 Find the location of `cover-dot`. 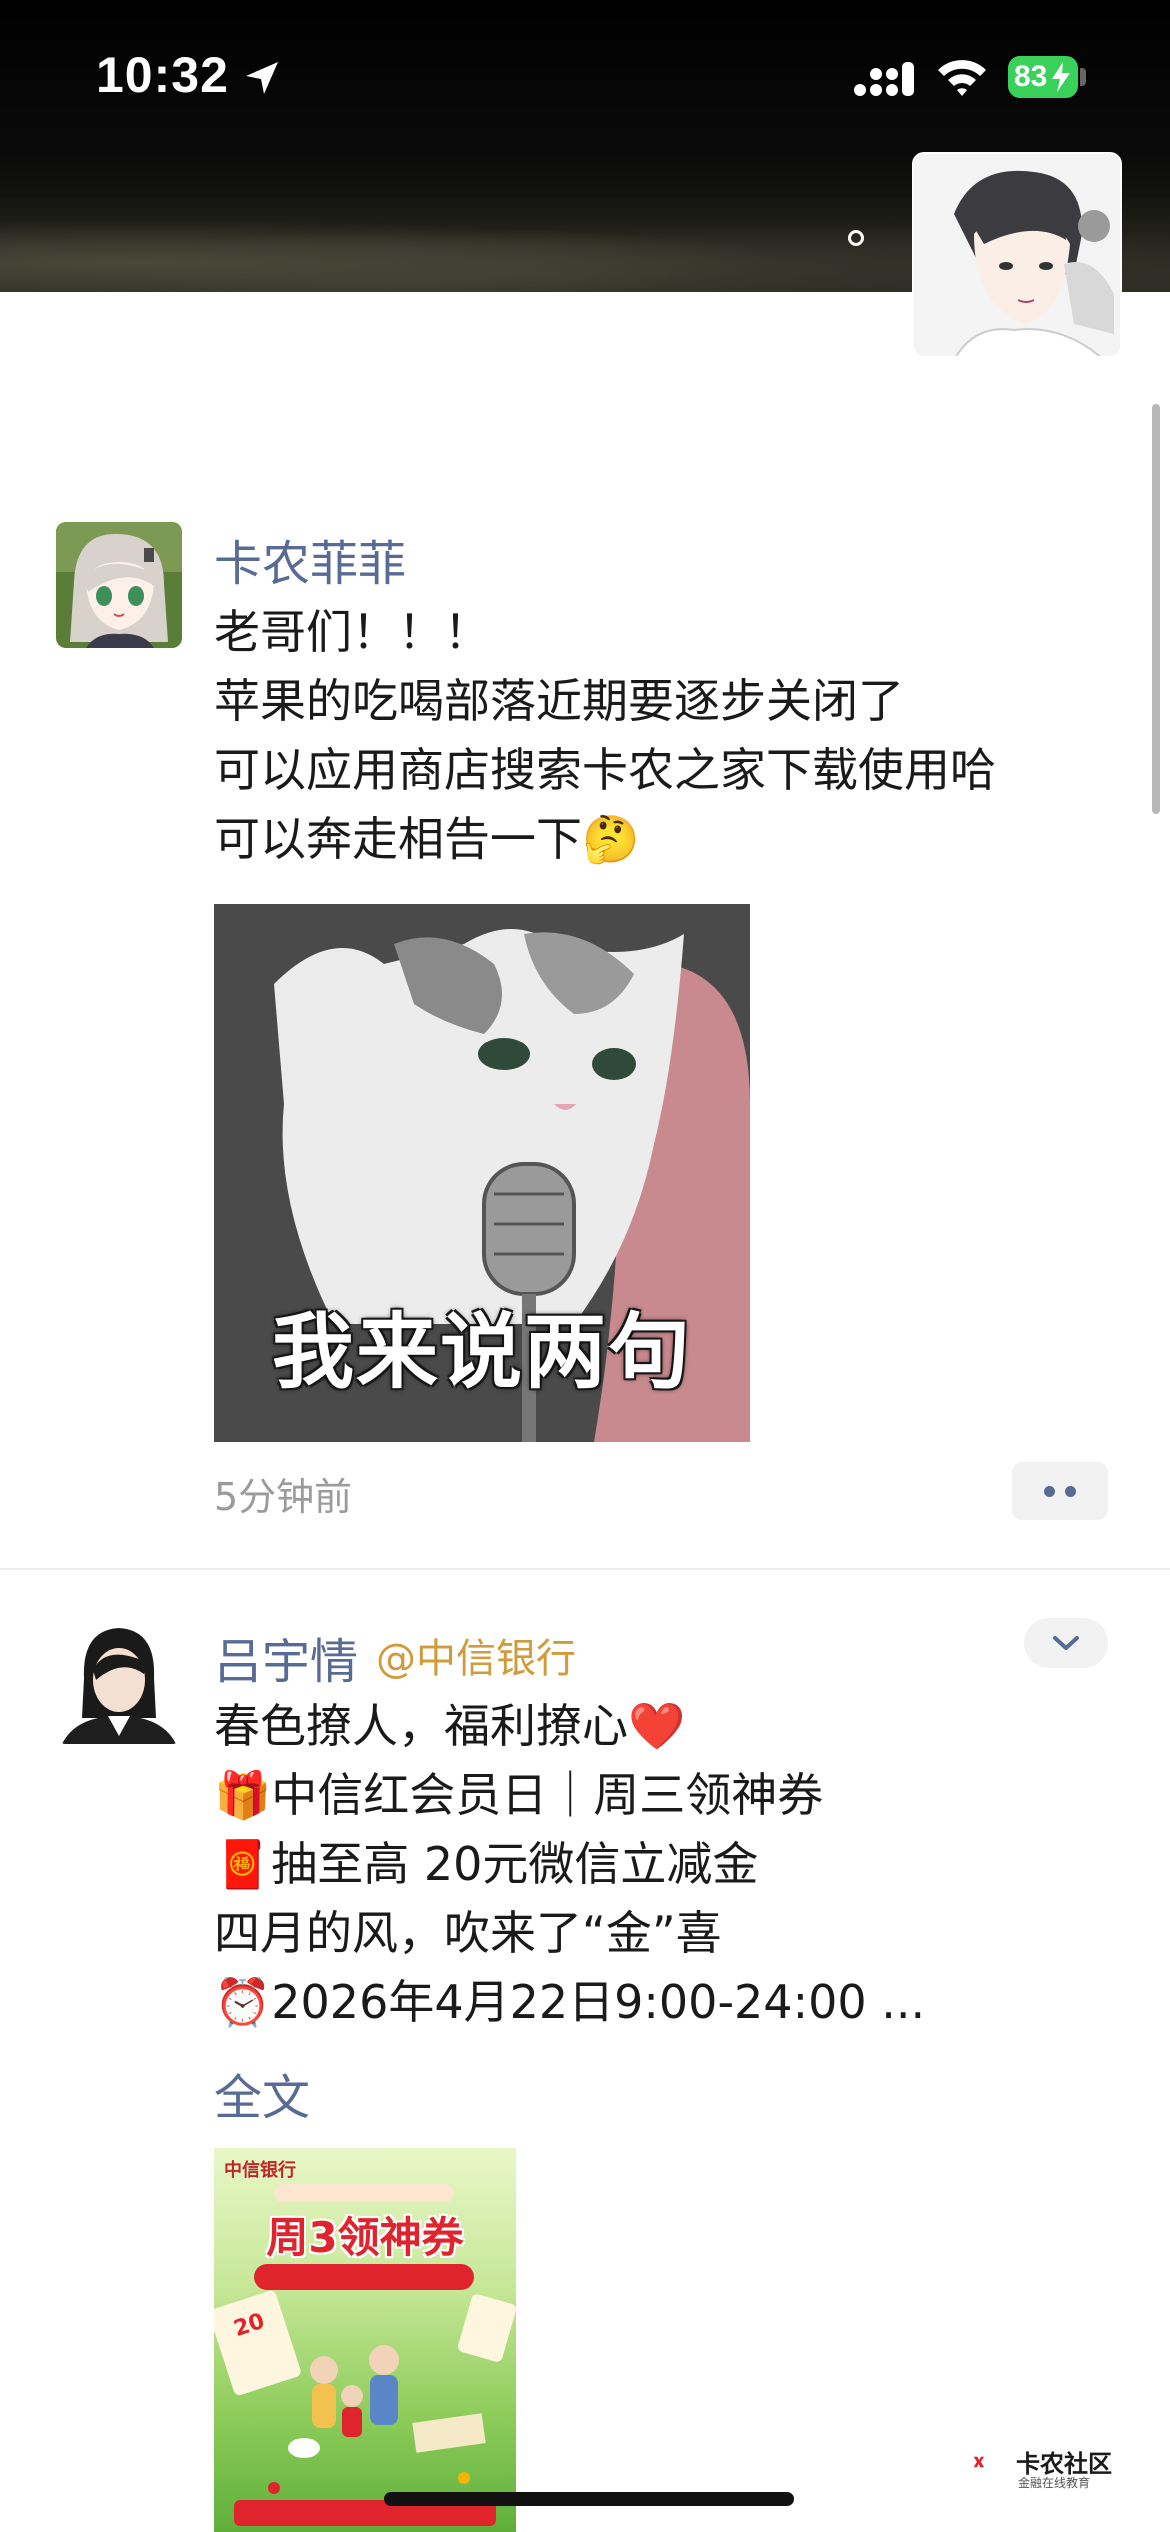

cover-dot is located at coordinates (856, 238).